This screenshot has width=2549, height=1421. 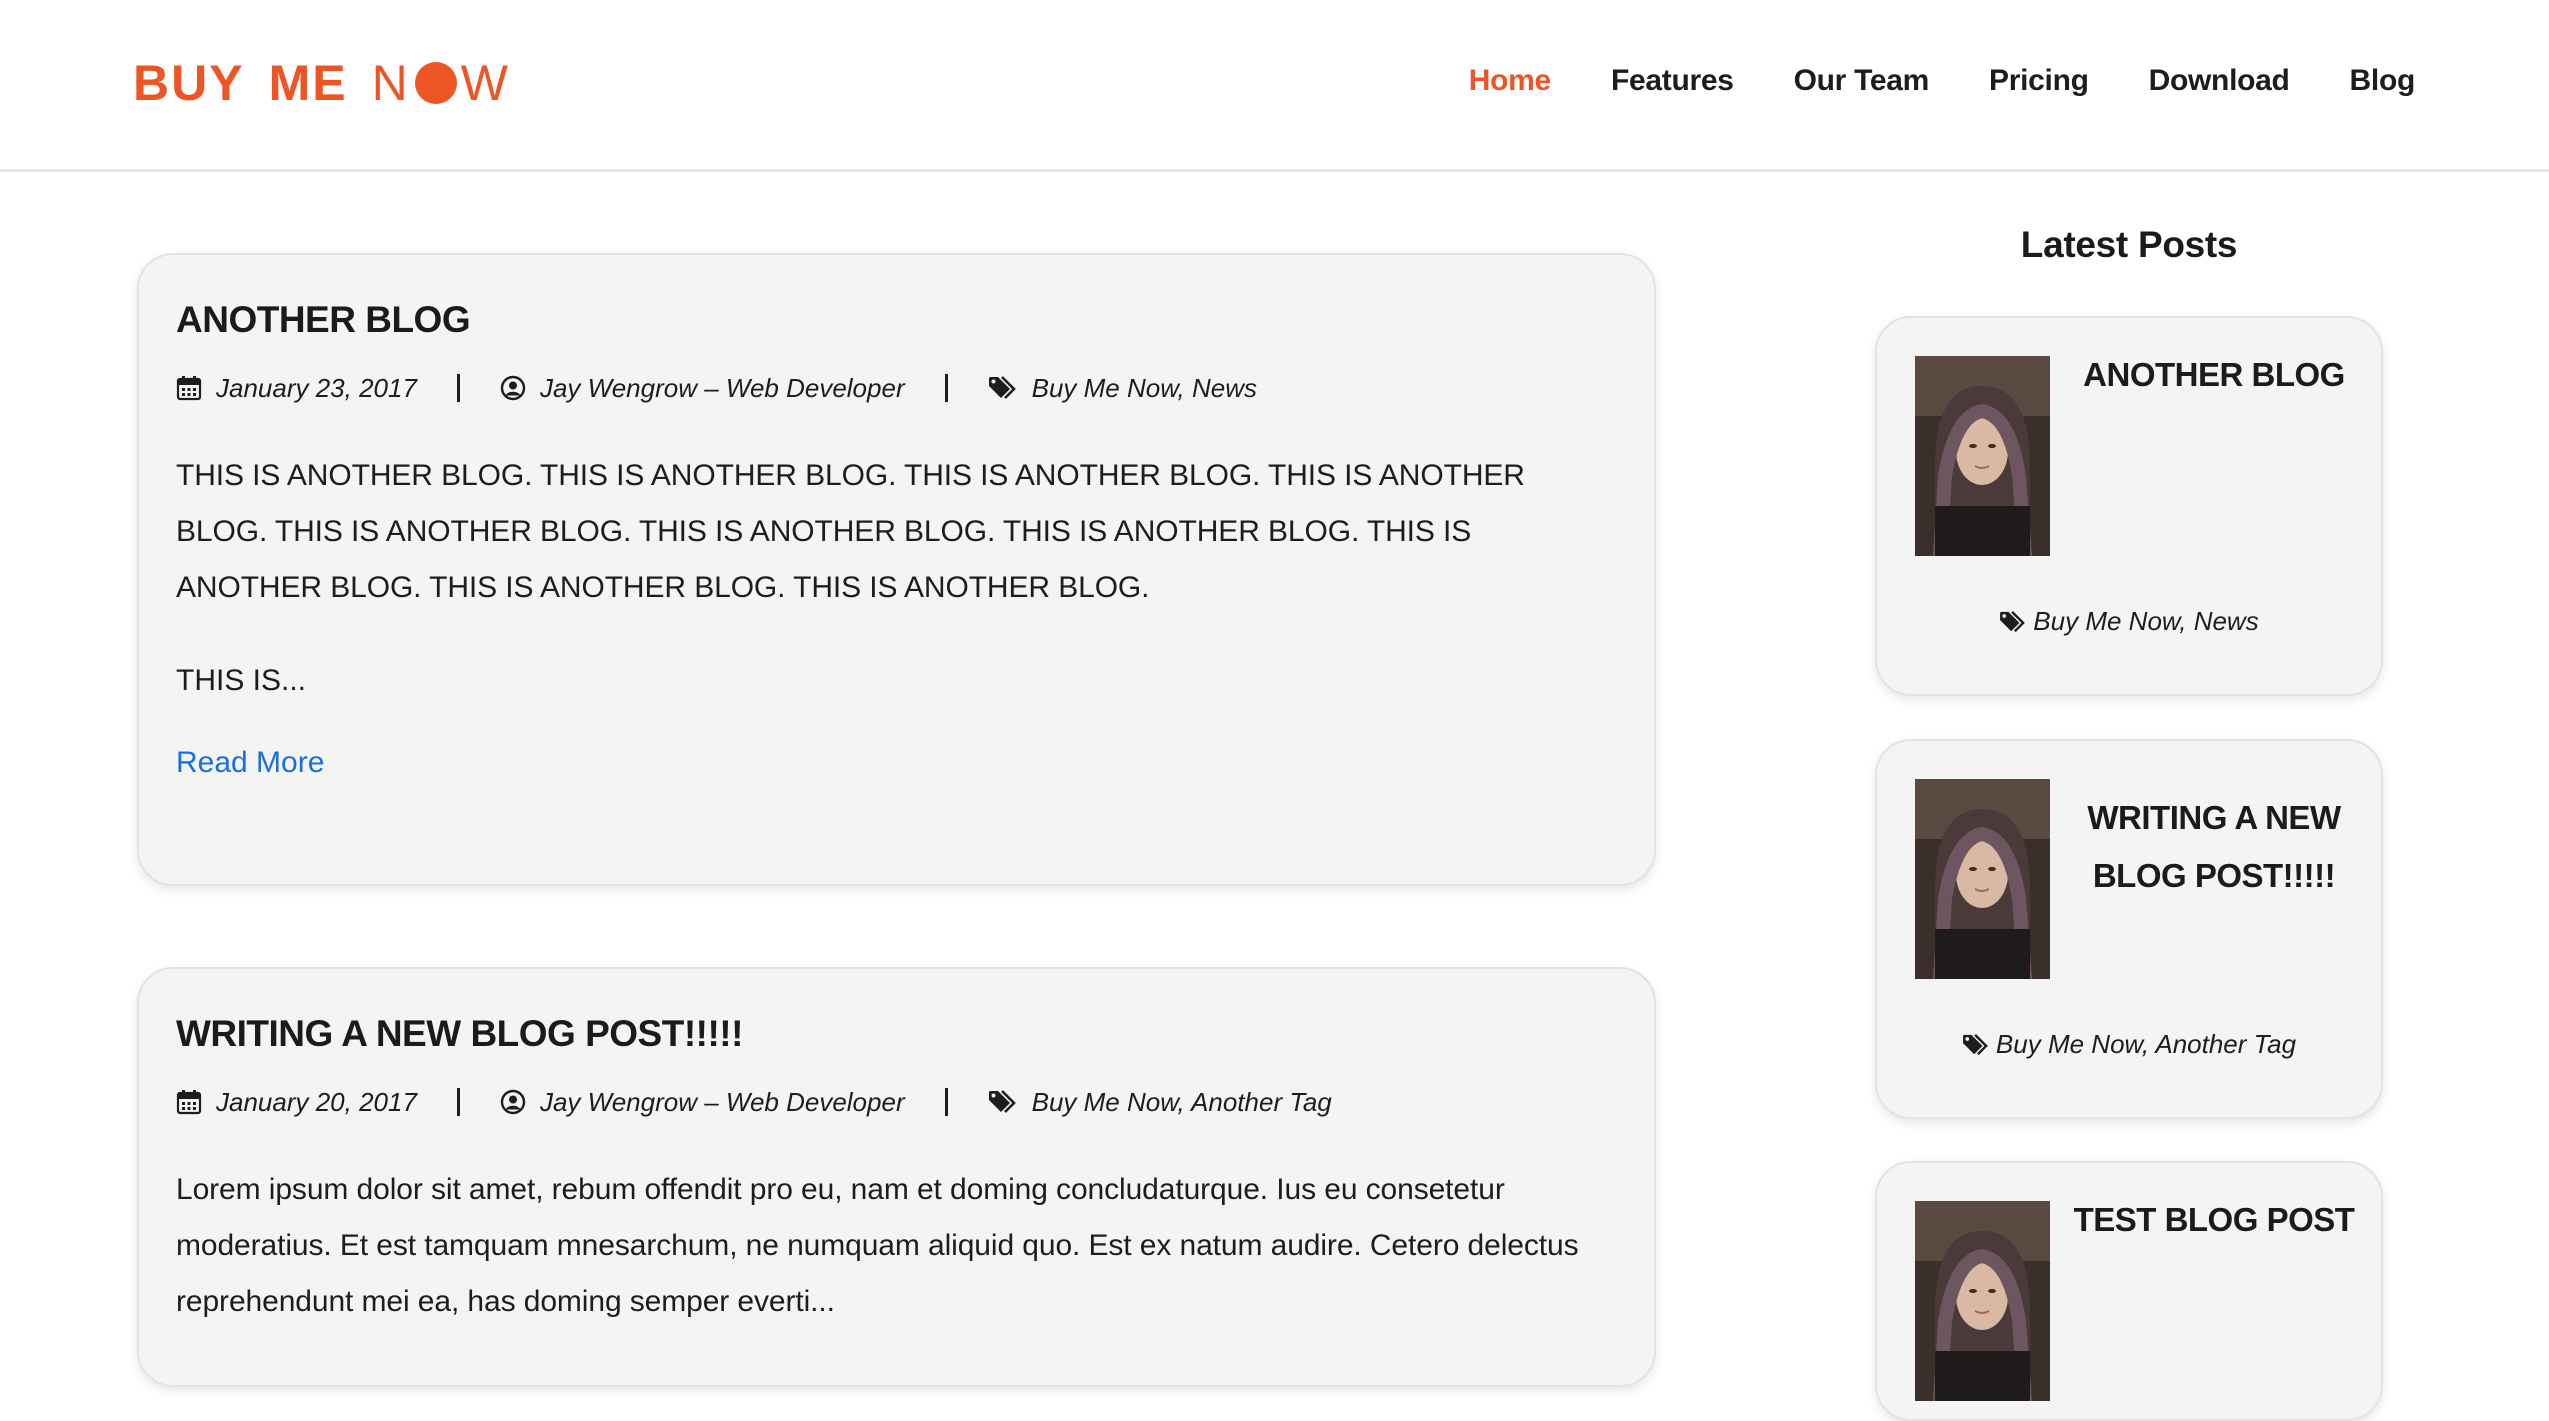 What do you see at coordinates (2129, 1291) in the screenshot?
I see `latest-post-card: TEST BLOG POST` at bounding box center [2129, 1291].